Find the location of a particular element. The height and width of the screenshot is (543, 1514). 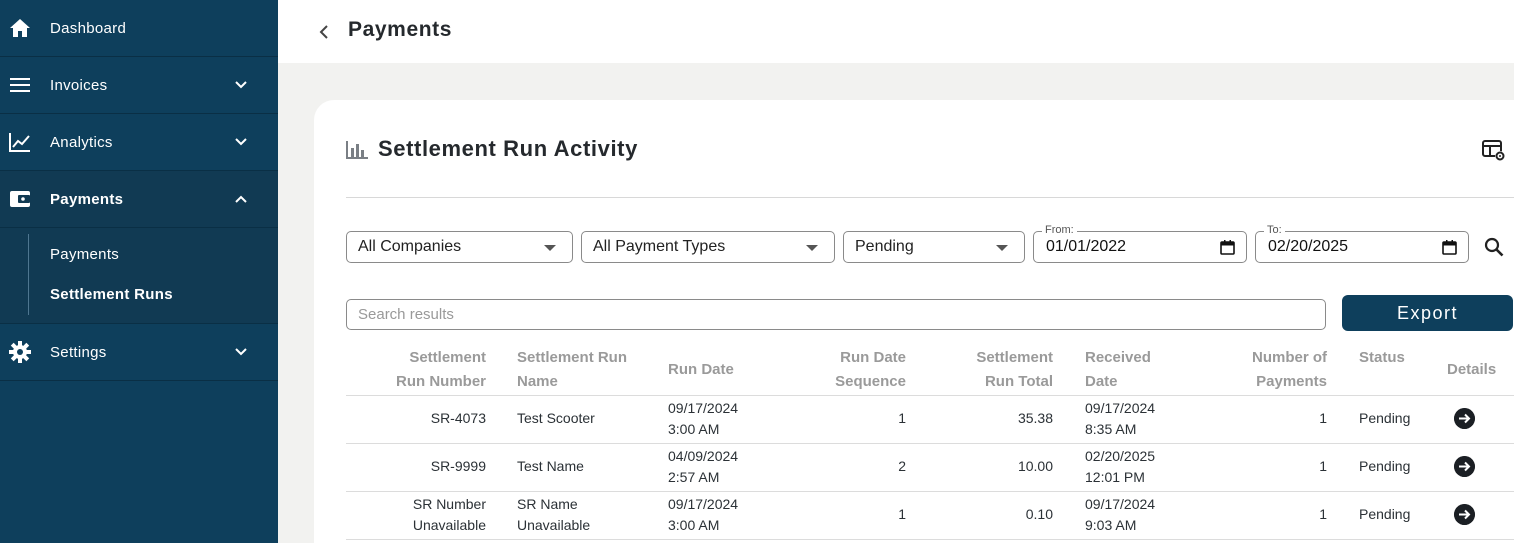

cell-received-date: 09/17/2024 8:35 AM is located at coordinates (1120, 418).